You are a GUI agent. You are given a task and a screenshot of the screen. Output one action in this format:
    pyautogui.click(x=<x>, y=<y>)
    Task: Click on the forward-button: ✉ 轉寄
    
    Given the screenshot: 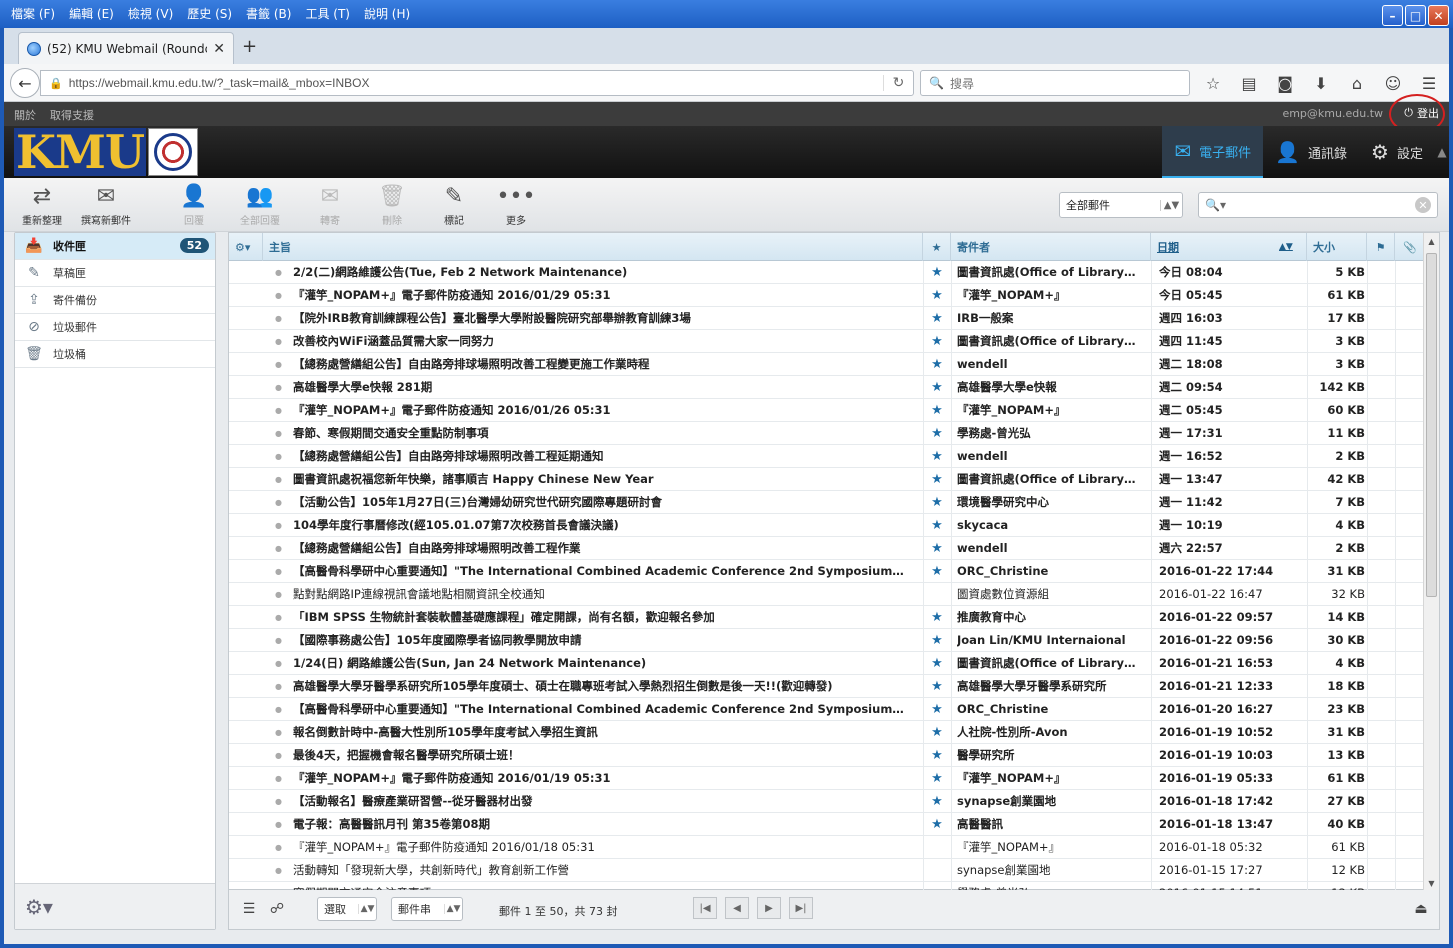 What is the action you would take?
    pyautogui.click(x=330, y=205)
    